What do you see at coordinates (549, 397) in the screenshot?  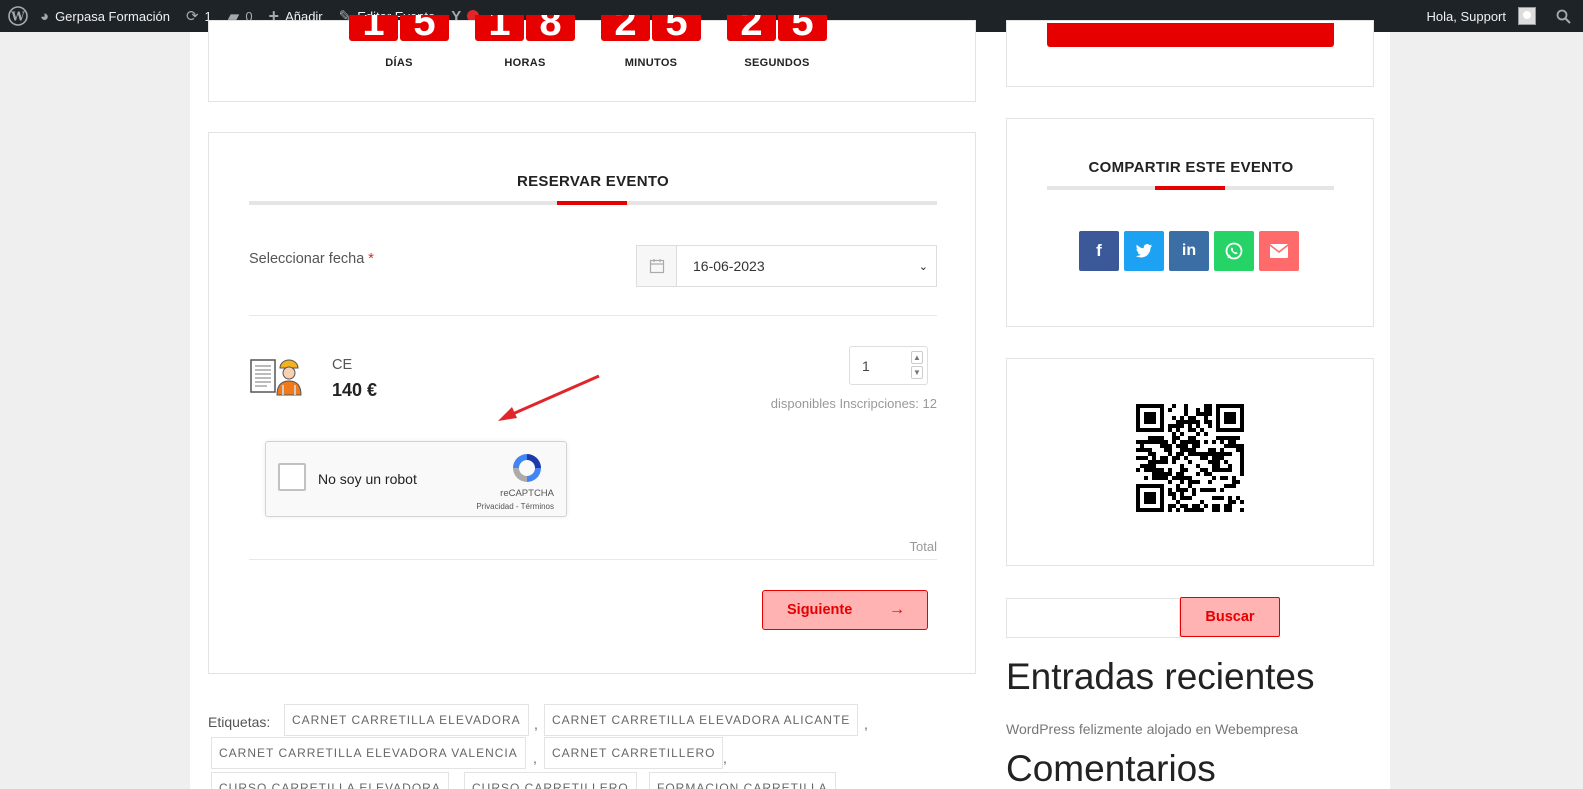 I see `annotation-arrow` at bounding box center [549, 397].